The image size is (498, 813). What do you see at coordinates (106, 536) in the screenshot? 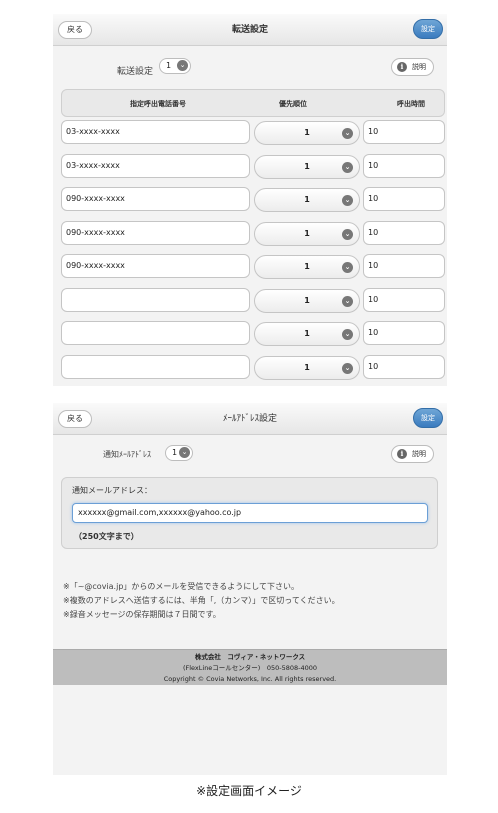
I see `mail-address-hint: （250文字まで）` at bounding box center [106, 536].